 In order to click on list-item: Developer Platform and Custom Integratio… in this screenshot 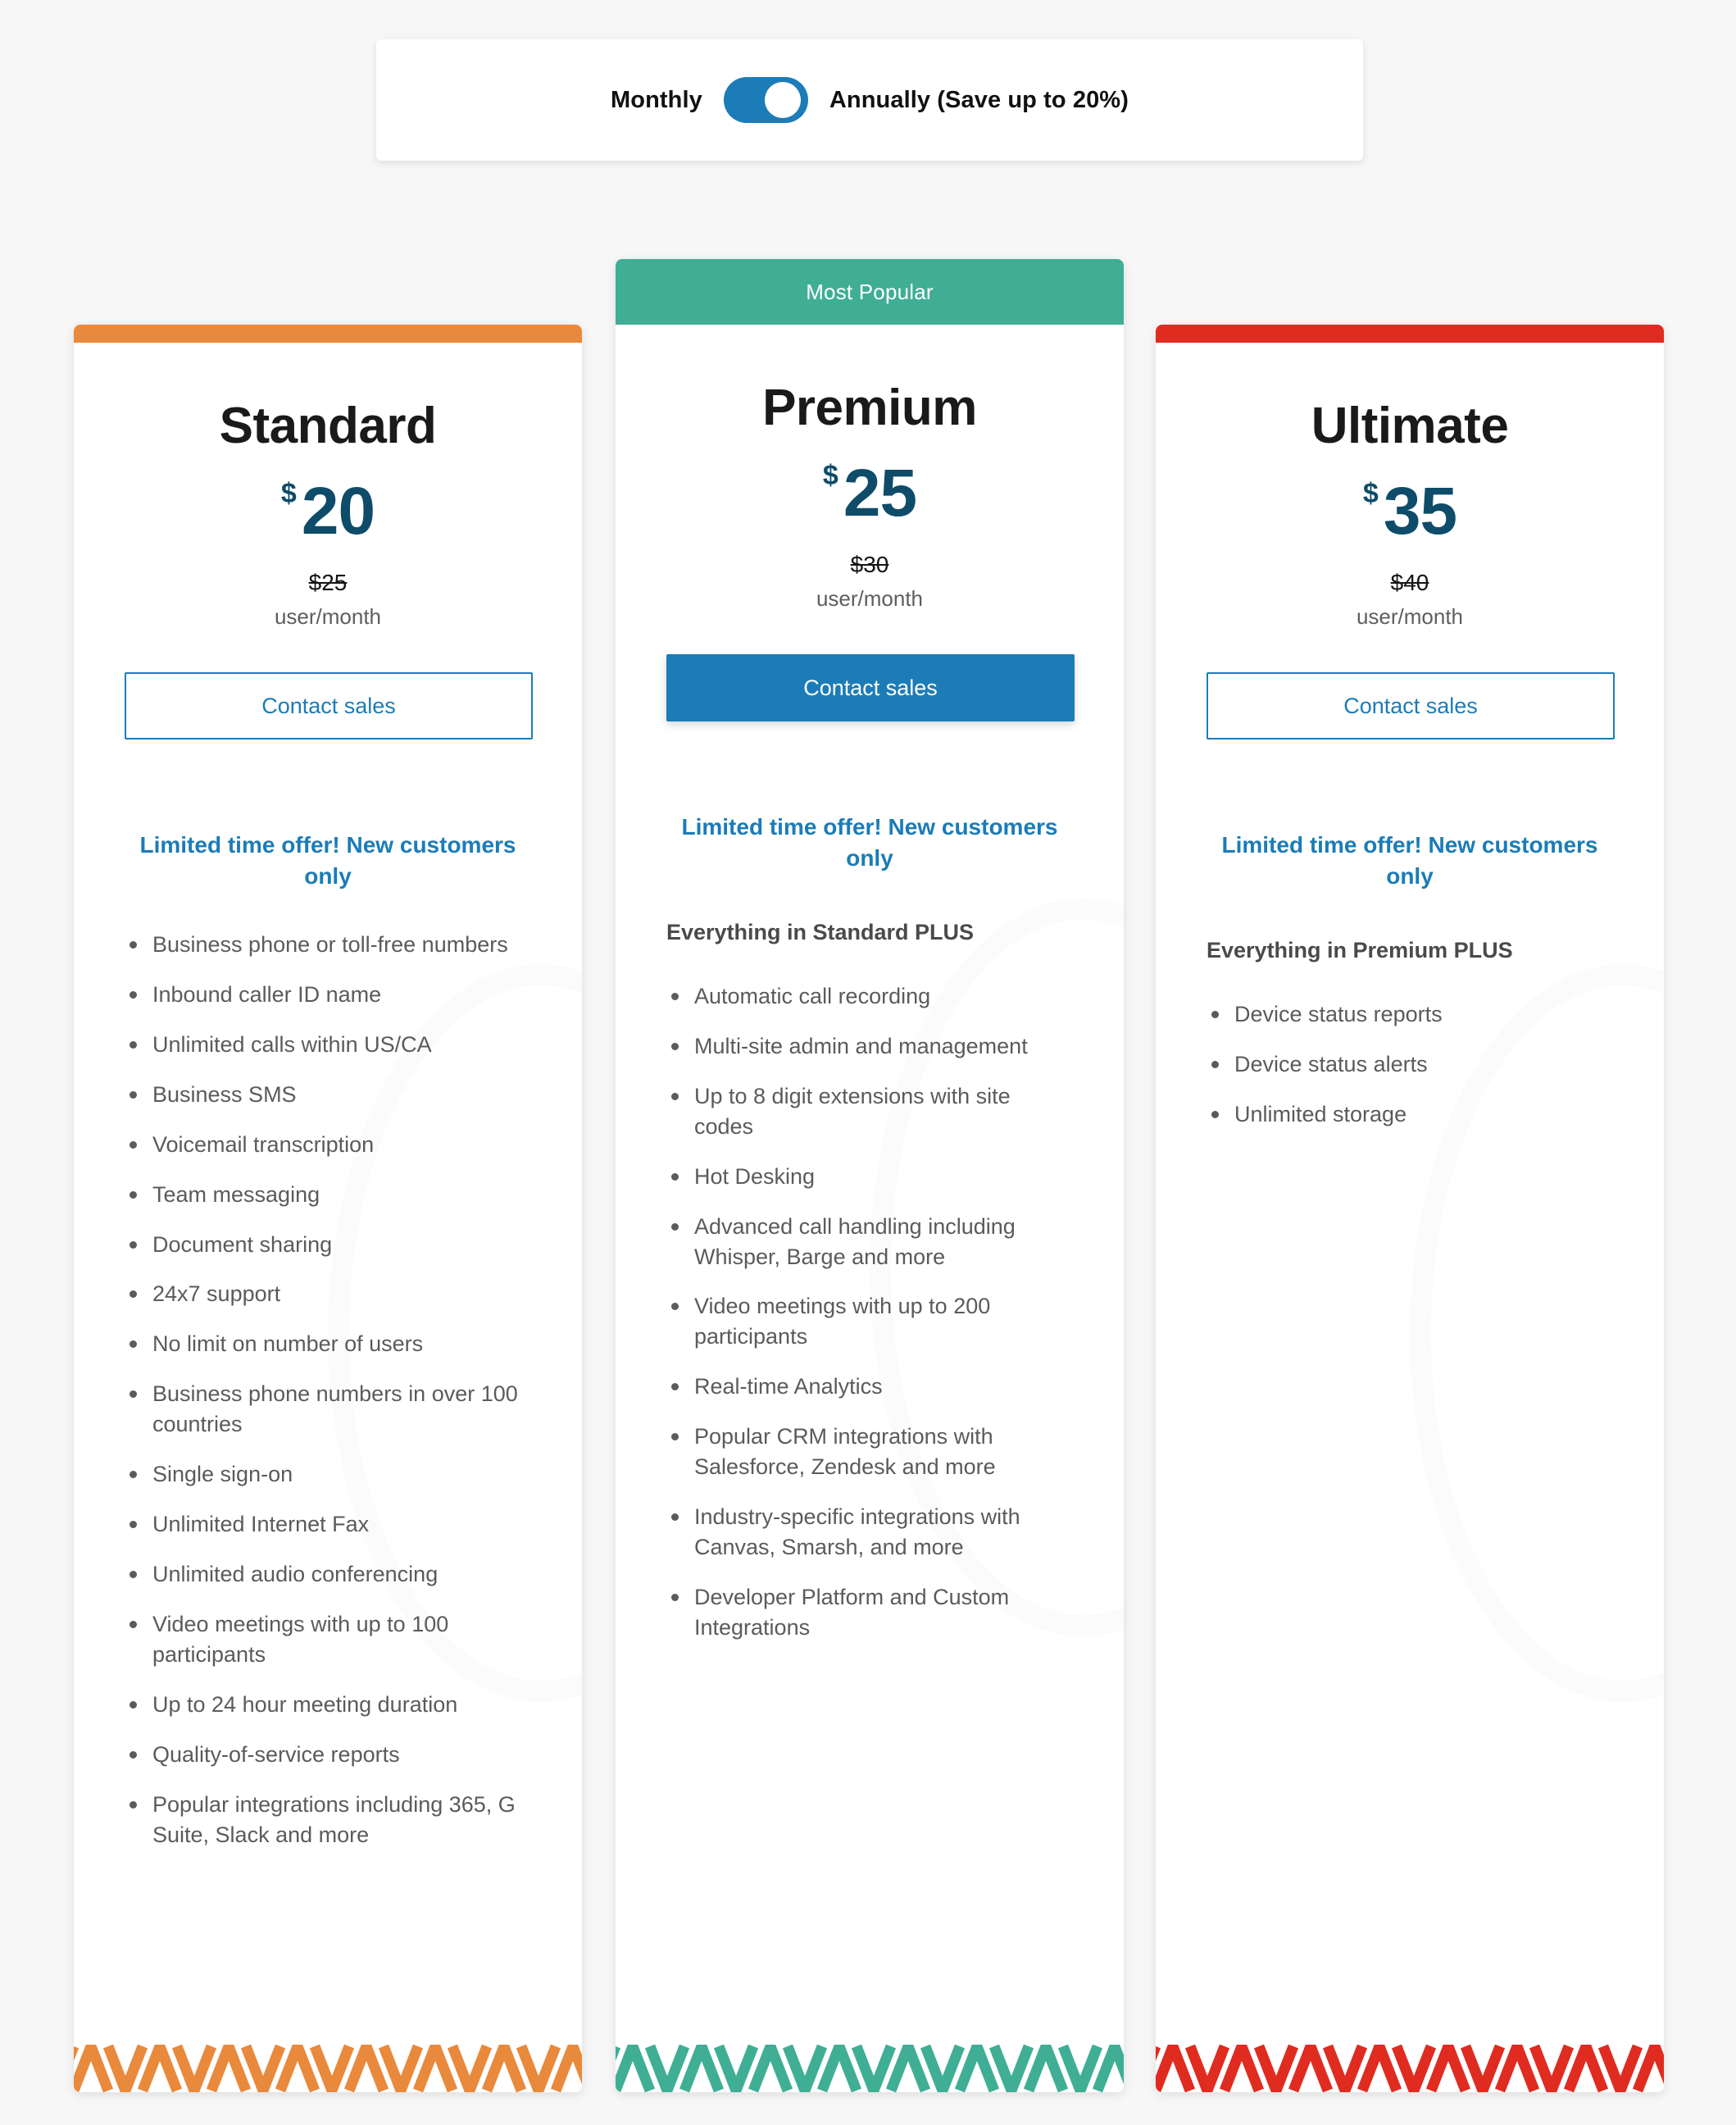, I will do `click(869, 1612)`.